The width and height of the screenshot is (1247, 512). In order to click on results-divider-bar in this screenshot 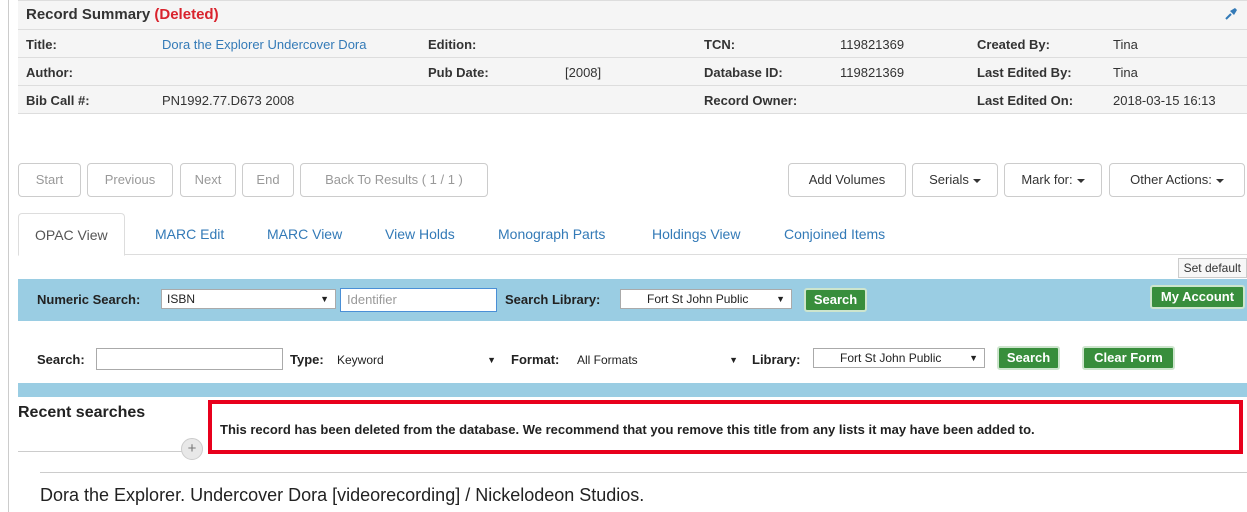, I will do `click(632, 390)`.